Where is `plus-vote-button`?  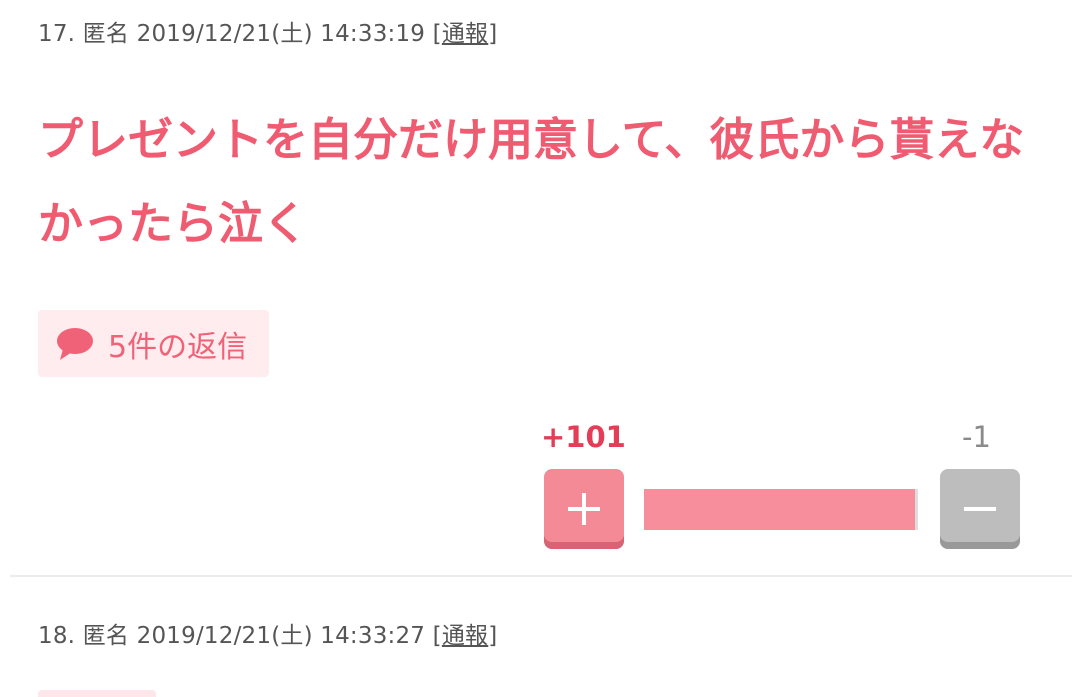
plus-vote-button is located at coordinates (584, 509).